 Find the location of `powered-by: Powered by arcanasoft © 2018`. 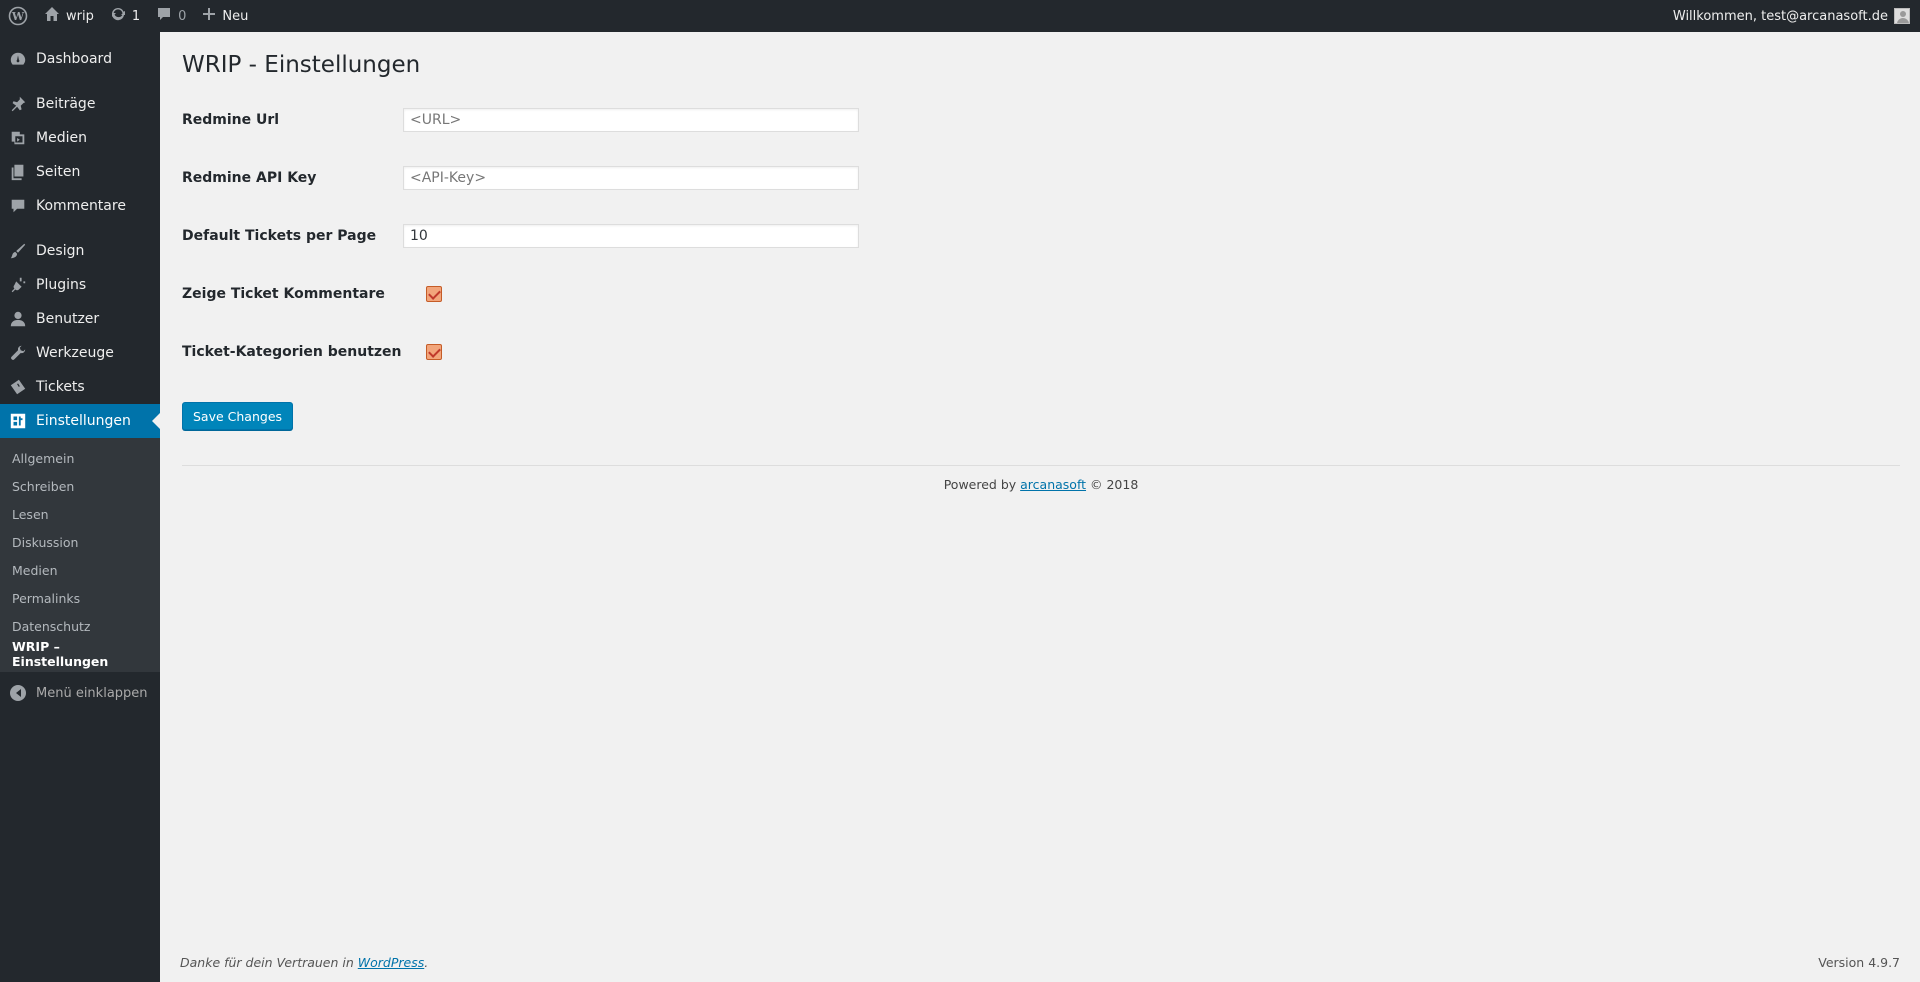

powered-by: Powered by arcanasoft © 2018 is located at coordinates (1041, 484).